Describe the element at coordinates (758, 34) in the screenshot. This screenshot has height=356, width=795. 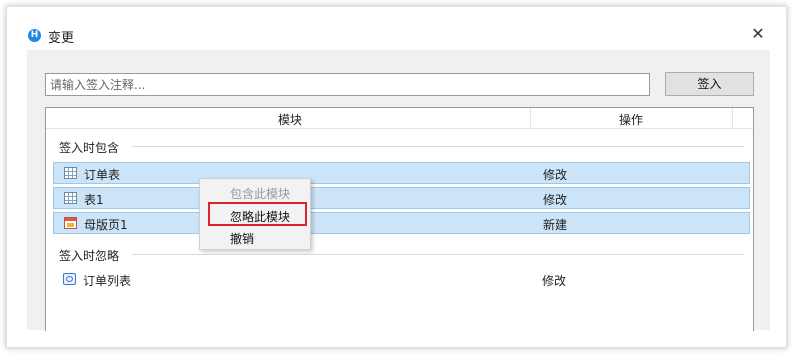
I see `close-icon: ✕` at that location.